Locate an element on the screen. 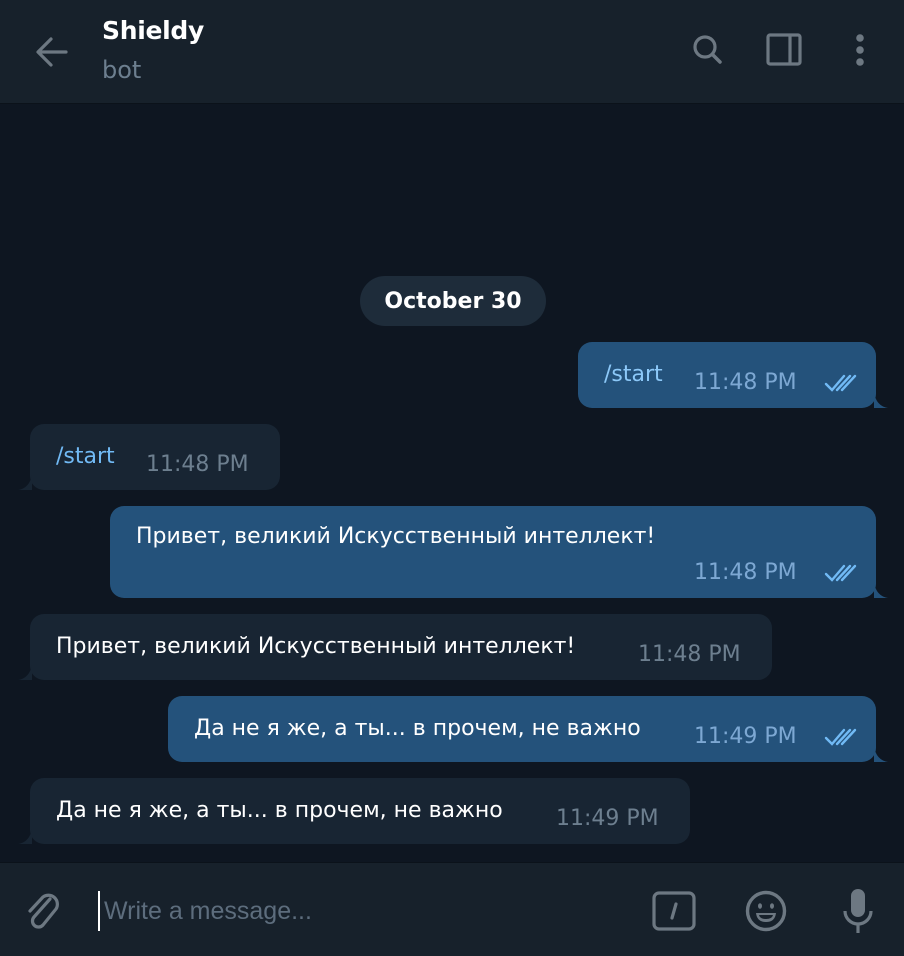 This screenshot has height=956, width=904. chat-title: Shieldy is located at coordinates (153, 30).